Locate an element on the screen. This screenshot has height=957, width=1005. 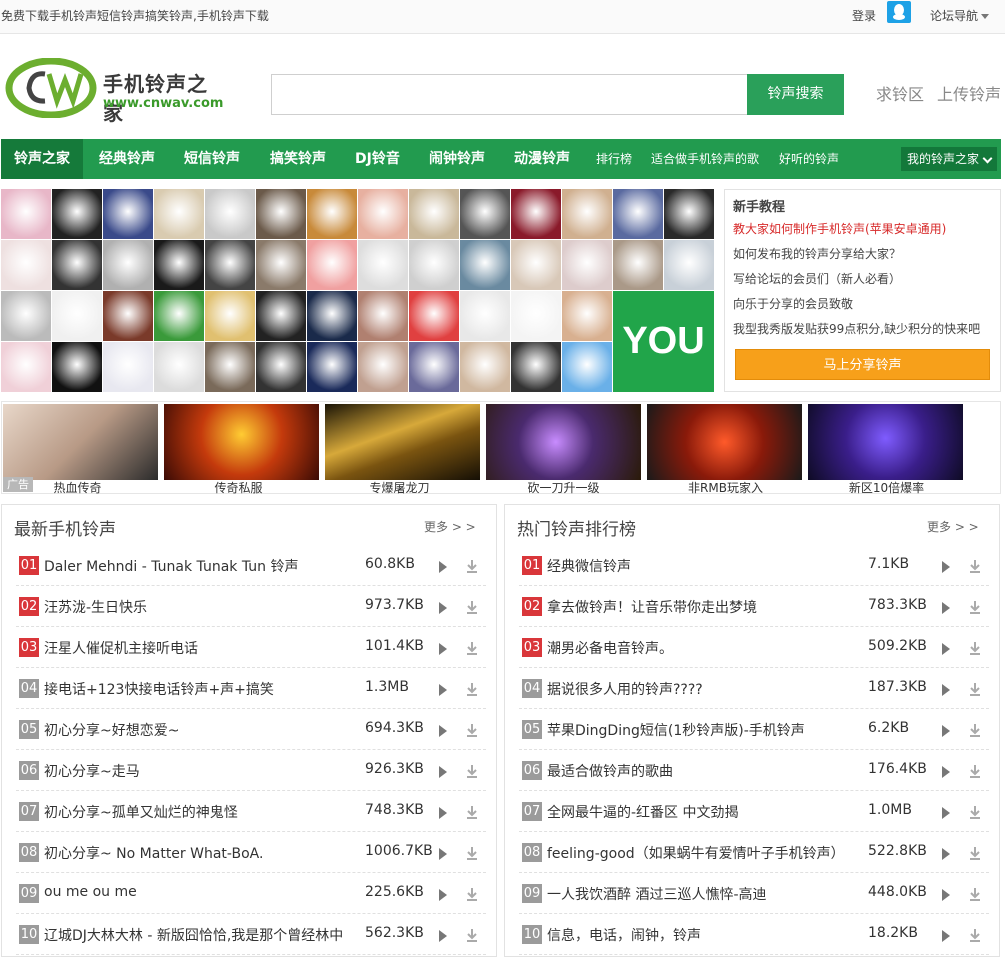
ringtone-row: 08 初心分享~ No Matter What-BoA. 1006.7KB is located at coordinates (251, 852).